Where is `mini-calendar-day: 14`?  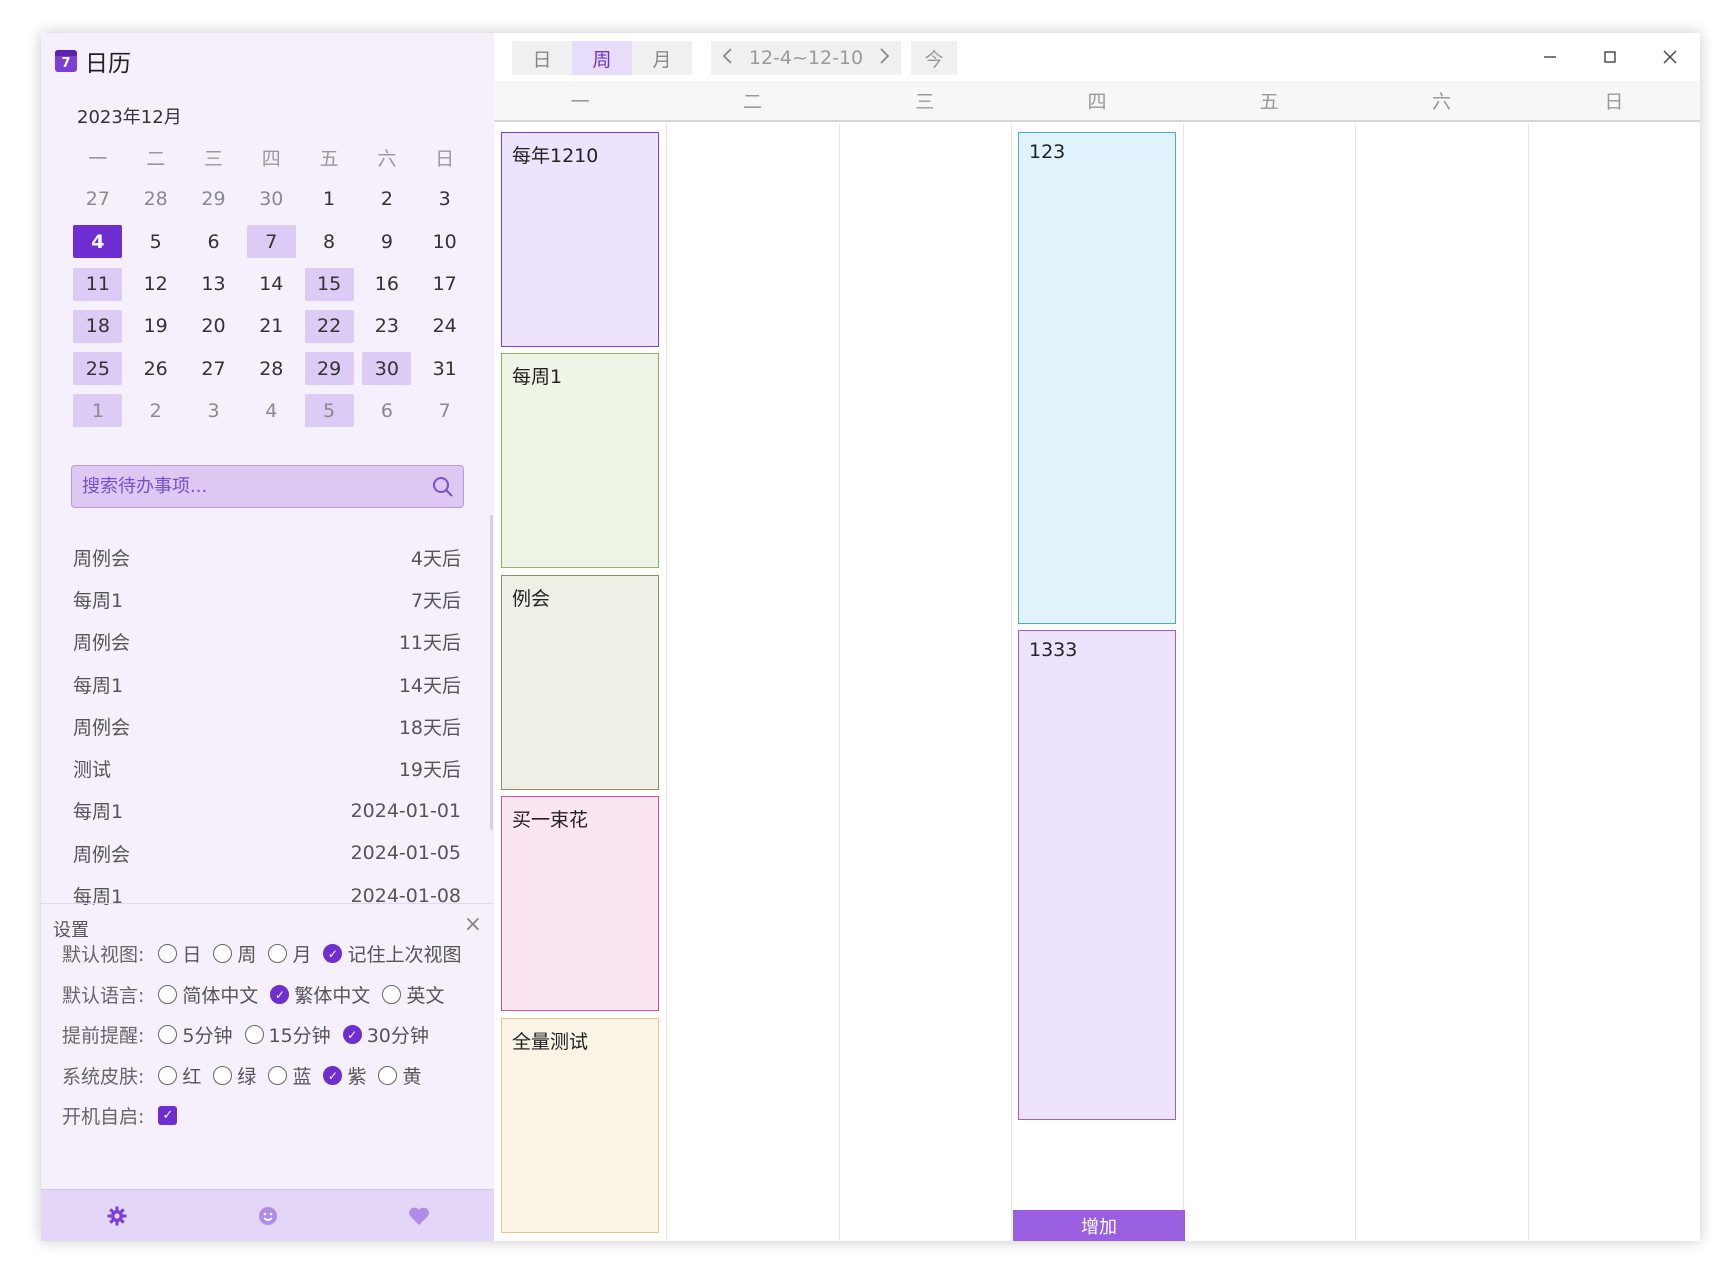
mini-calendar-day: 14 is located at coordinates (271, 284).